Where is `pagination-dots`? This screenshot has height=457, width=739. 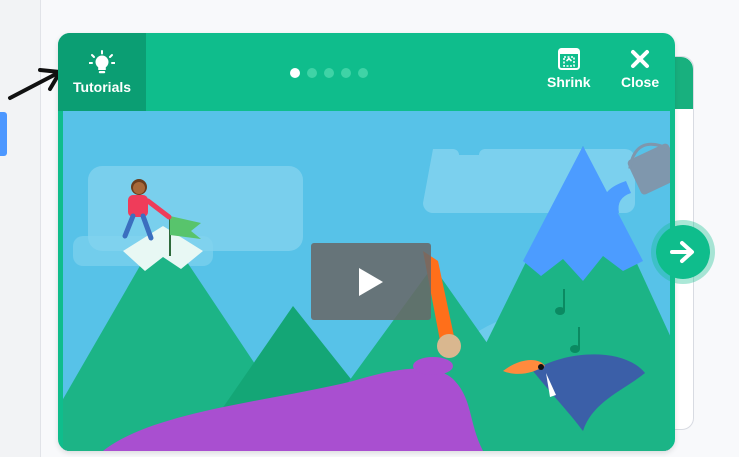
pagination-dots is located at coordinates (329, 73).